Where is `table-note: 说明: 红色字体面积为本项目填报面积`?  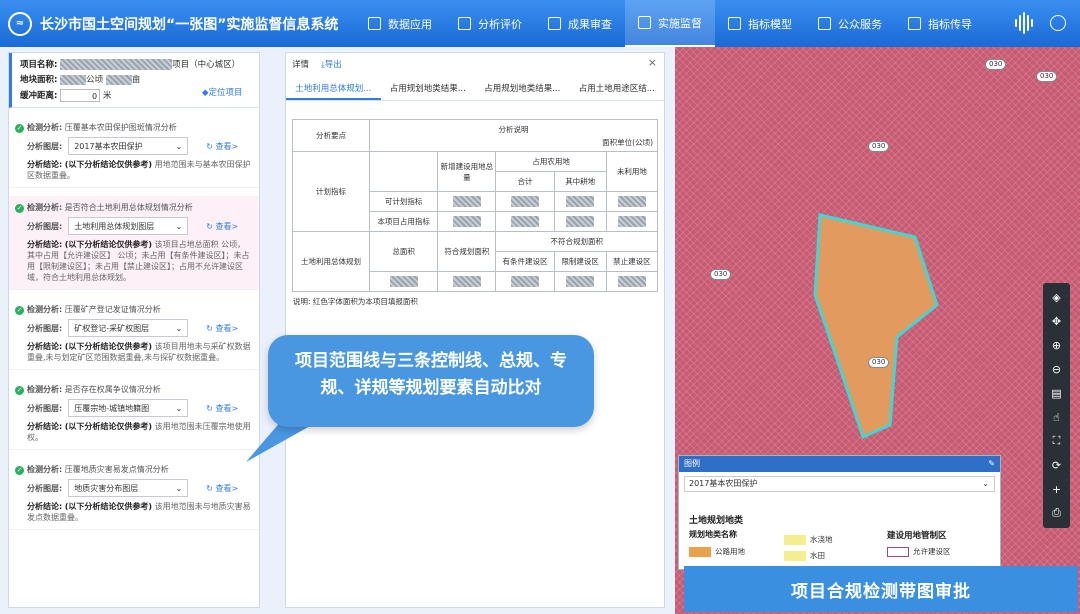 table-note: 说明: 红色字体面积为本项目填报面积 is located at coordinates (355, 301).